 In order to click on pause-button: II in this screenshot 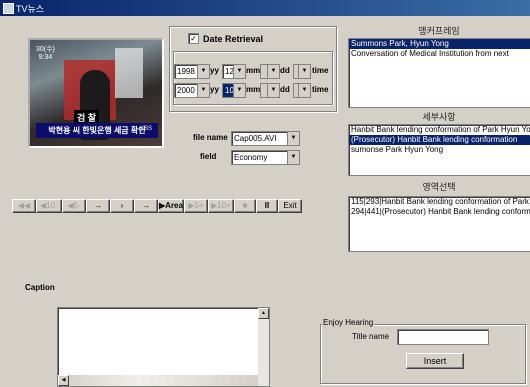, I will do `click(267, 206)`.